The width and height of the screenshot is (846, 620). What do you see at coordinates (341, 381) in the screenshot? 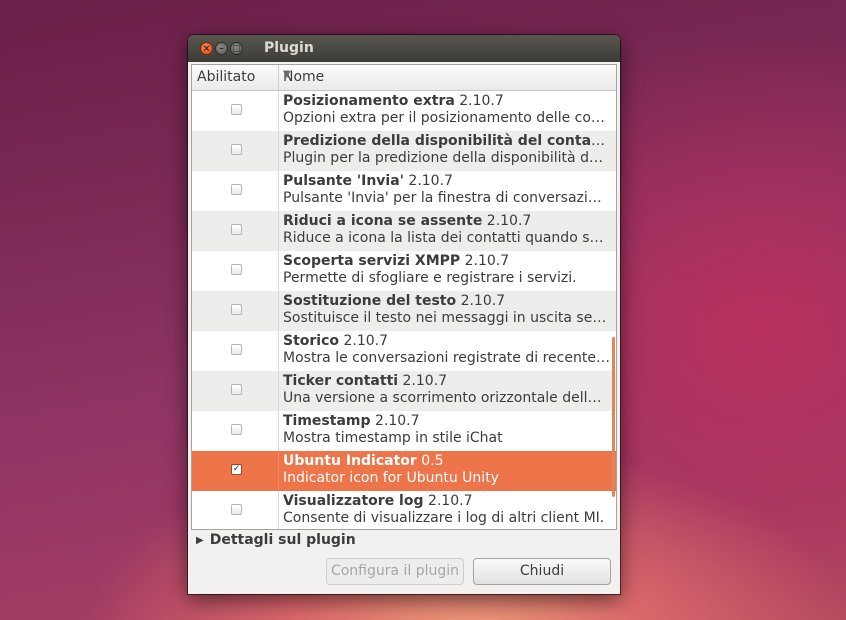
I see `plugin-name: Ticker contatti` at bounding box center [341, 381].